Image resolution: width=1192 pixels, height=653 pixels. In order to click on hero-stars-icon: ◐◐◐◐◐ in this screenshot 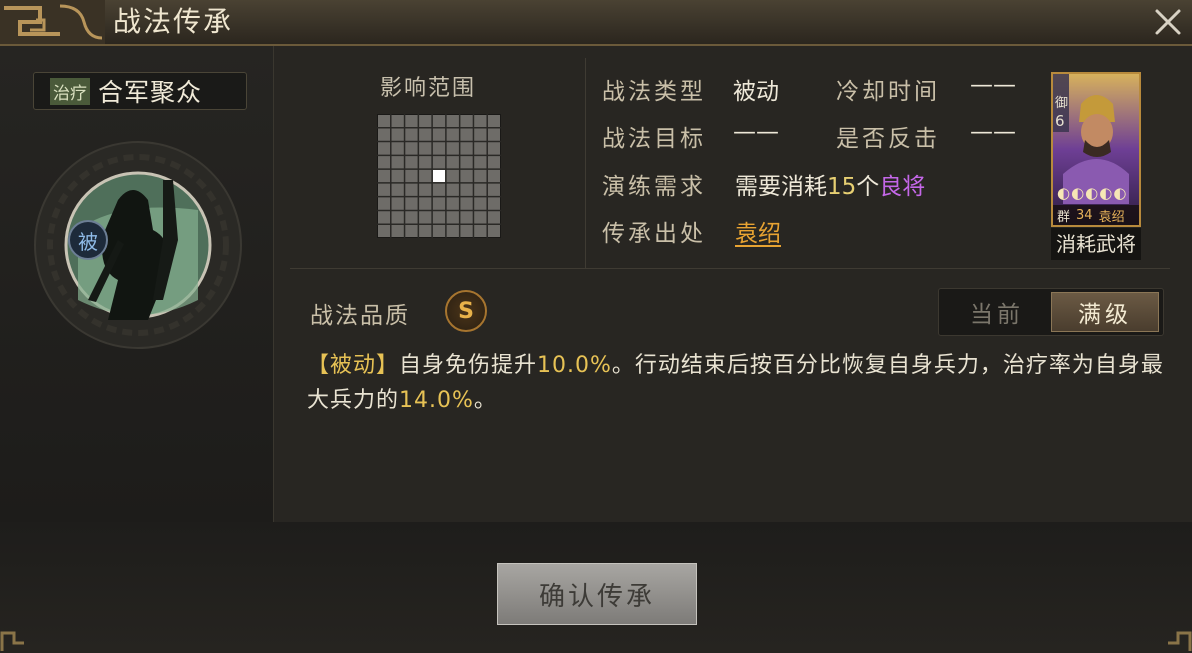, I will do `click(1092, 193)`.